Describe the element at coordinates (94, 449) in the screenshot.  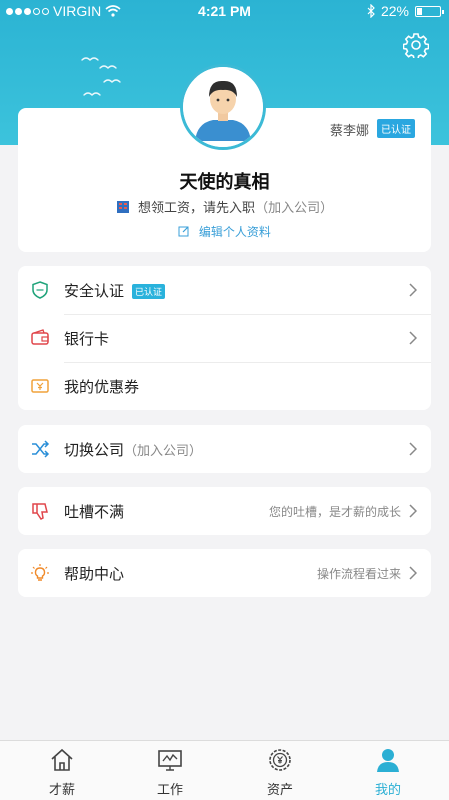
I see `switch-company-label: 切换公司` at that location.